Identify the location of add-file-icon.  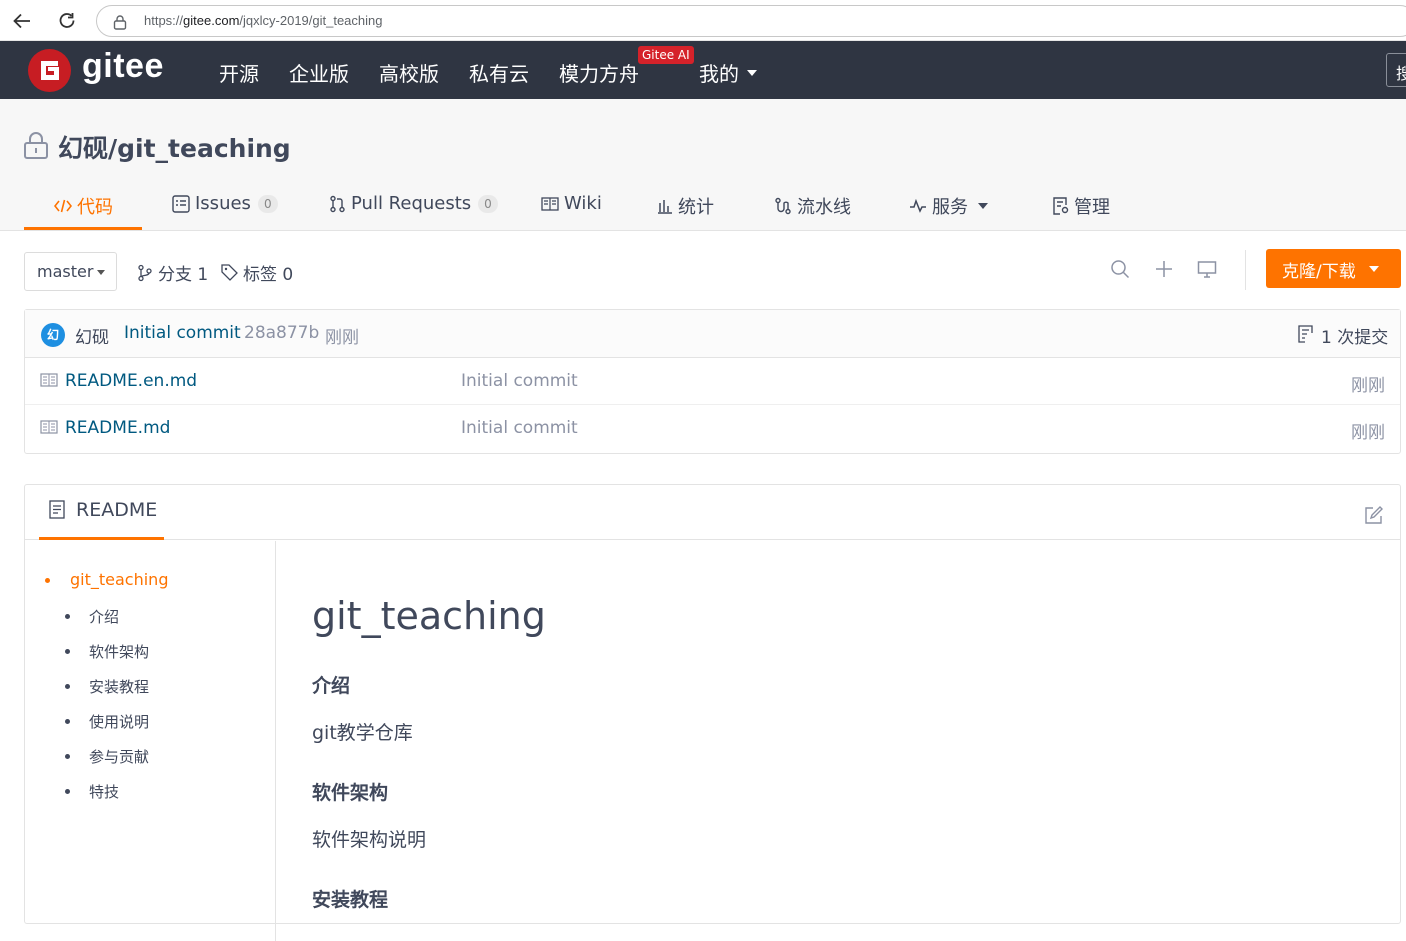
(1164, 269).